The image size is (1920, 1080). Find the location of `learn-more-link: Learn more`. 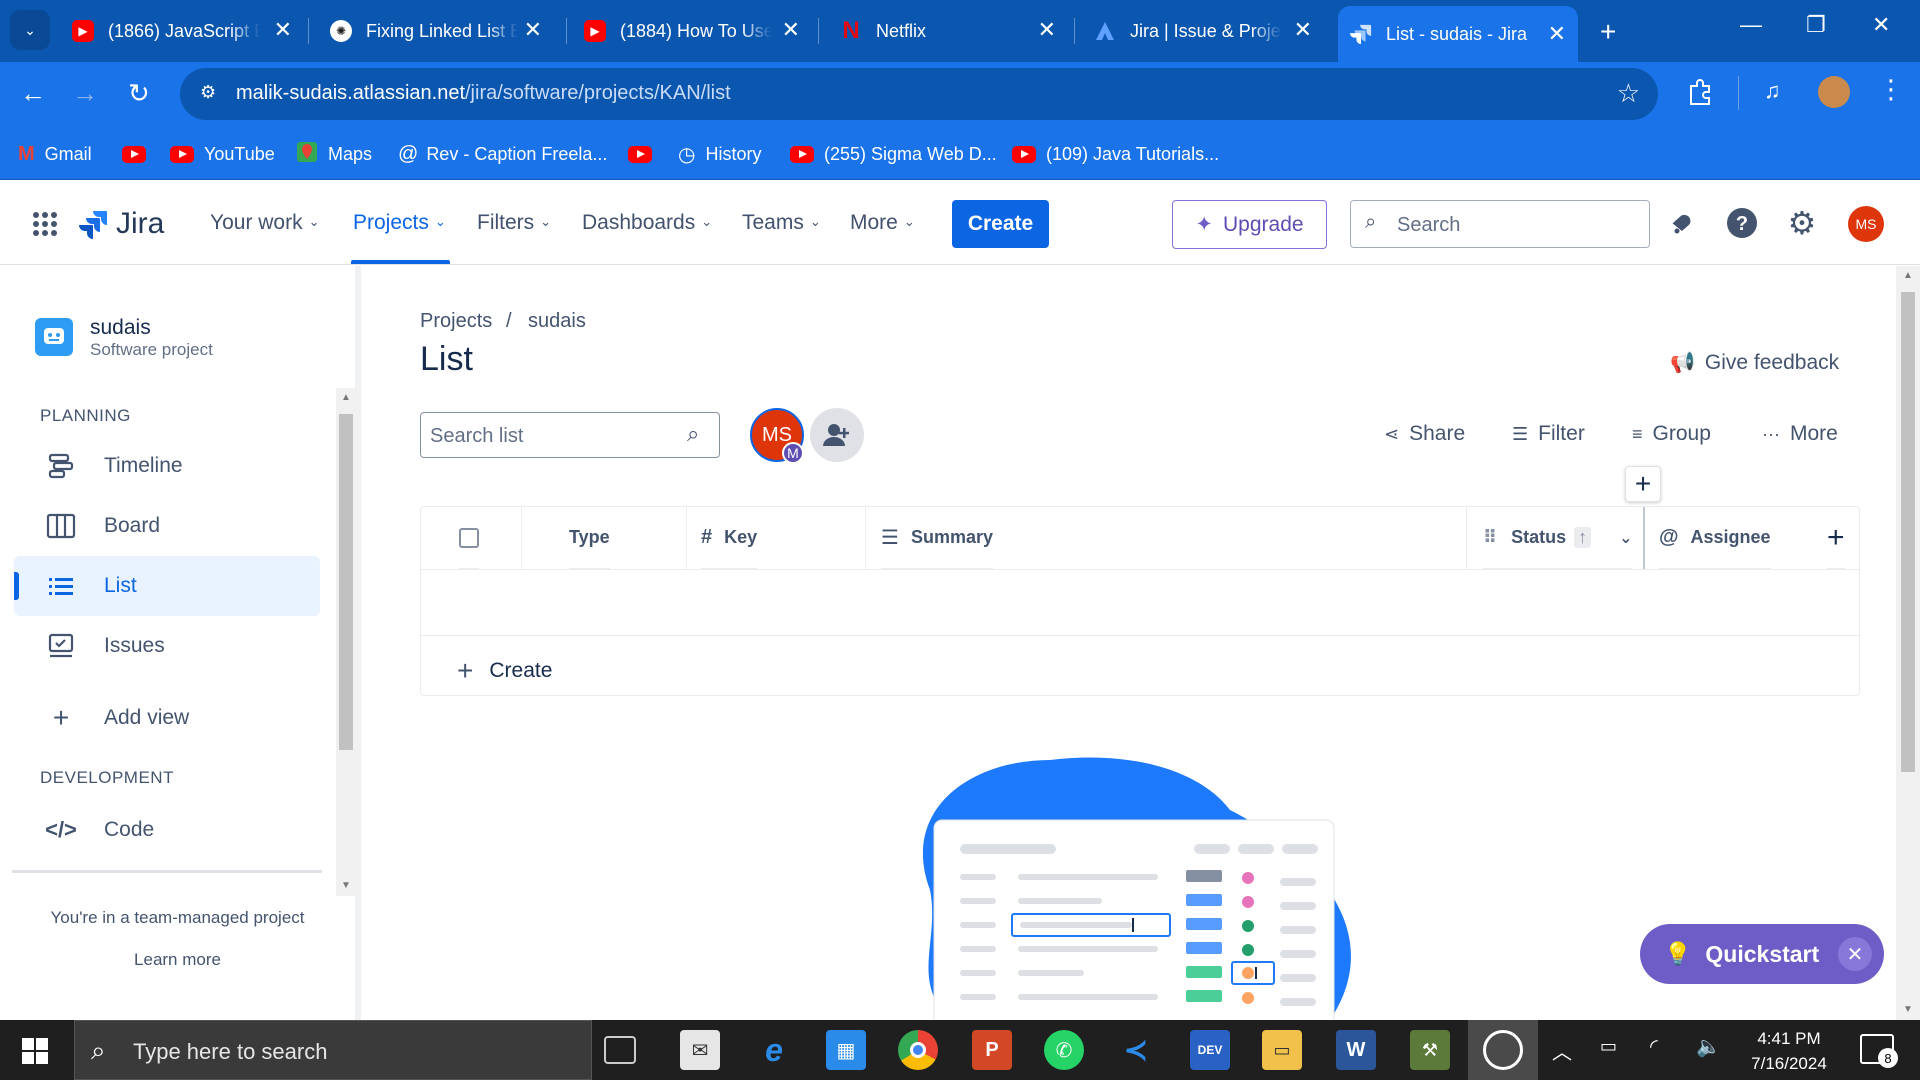

learn-more-link: Learn more is located at coordinates (177, 960).